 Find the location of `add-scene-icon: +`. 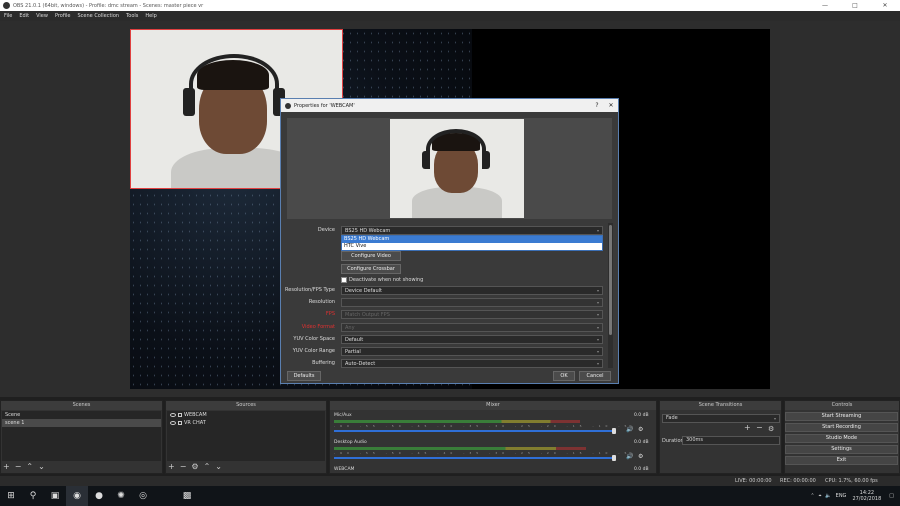

add-scene-icon: + is located at coordinates (6, 467).